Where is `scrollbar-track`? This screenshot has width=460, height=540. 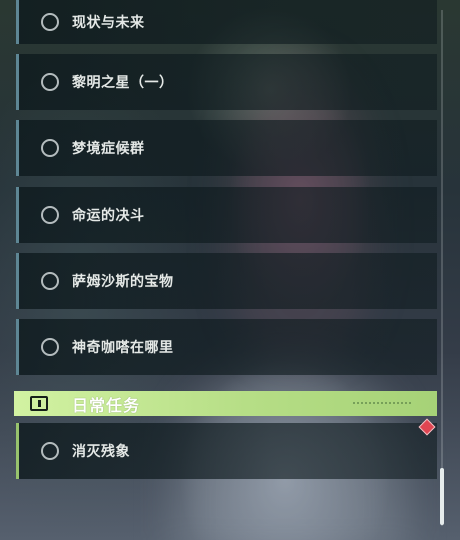 scrollbar-track is located at coordinates (442, 268).